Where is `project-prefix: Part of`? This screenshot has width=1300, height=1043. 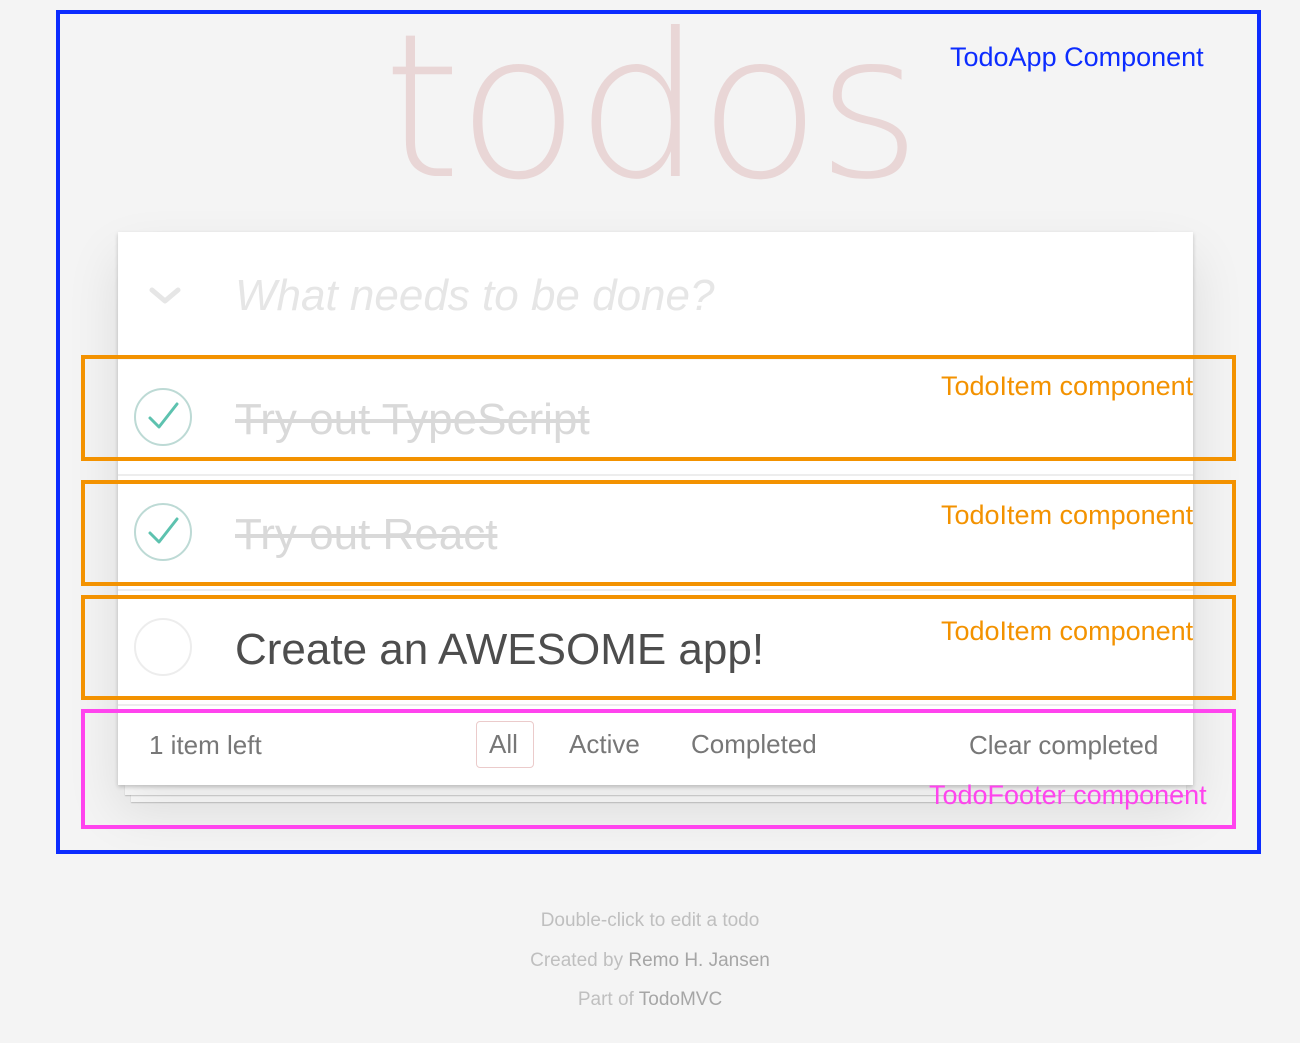 project-prefix: Part of is located at coordinates (605, 999).